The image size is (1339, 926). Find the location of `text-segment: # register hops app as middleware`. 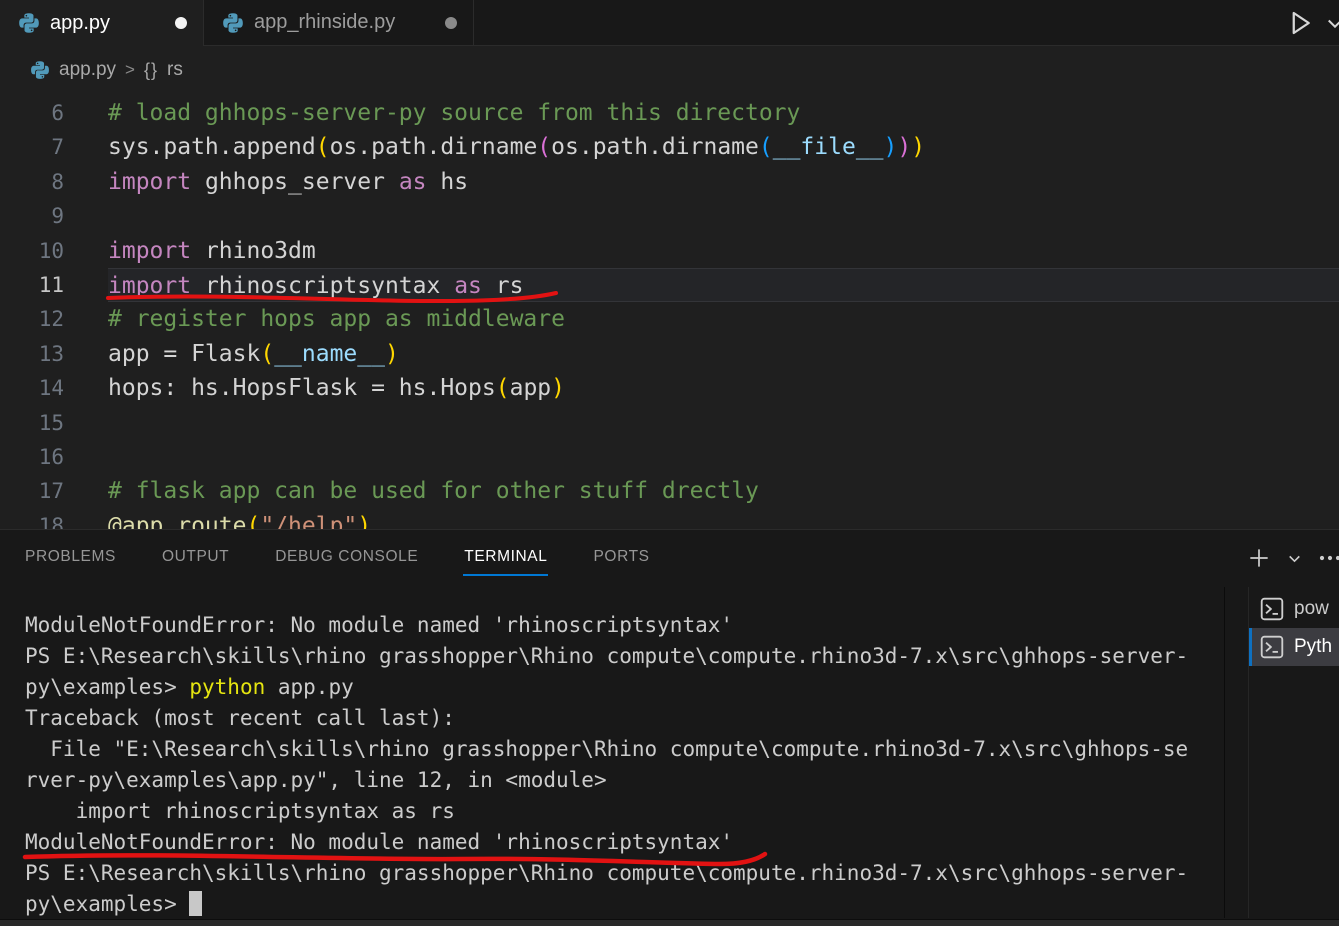

text-segment: # register hops app as middleware is located at coordinates (336, 319).